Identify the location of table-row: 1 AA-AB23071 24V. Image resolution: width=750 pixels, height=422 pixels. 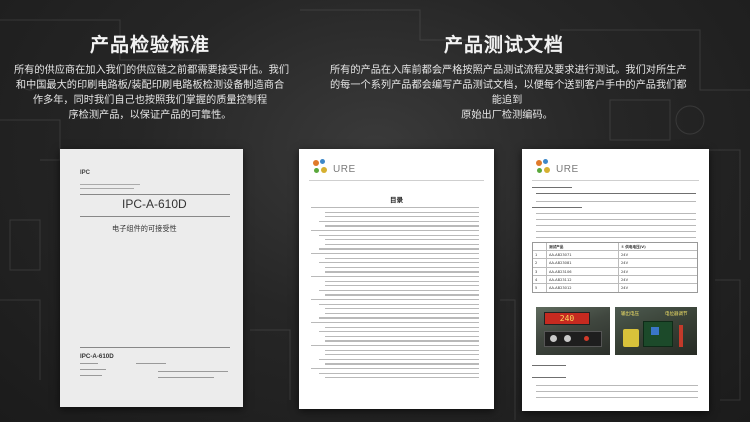
(615, 255).